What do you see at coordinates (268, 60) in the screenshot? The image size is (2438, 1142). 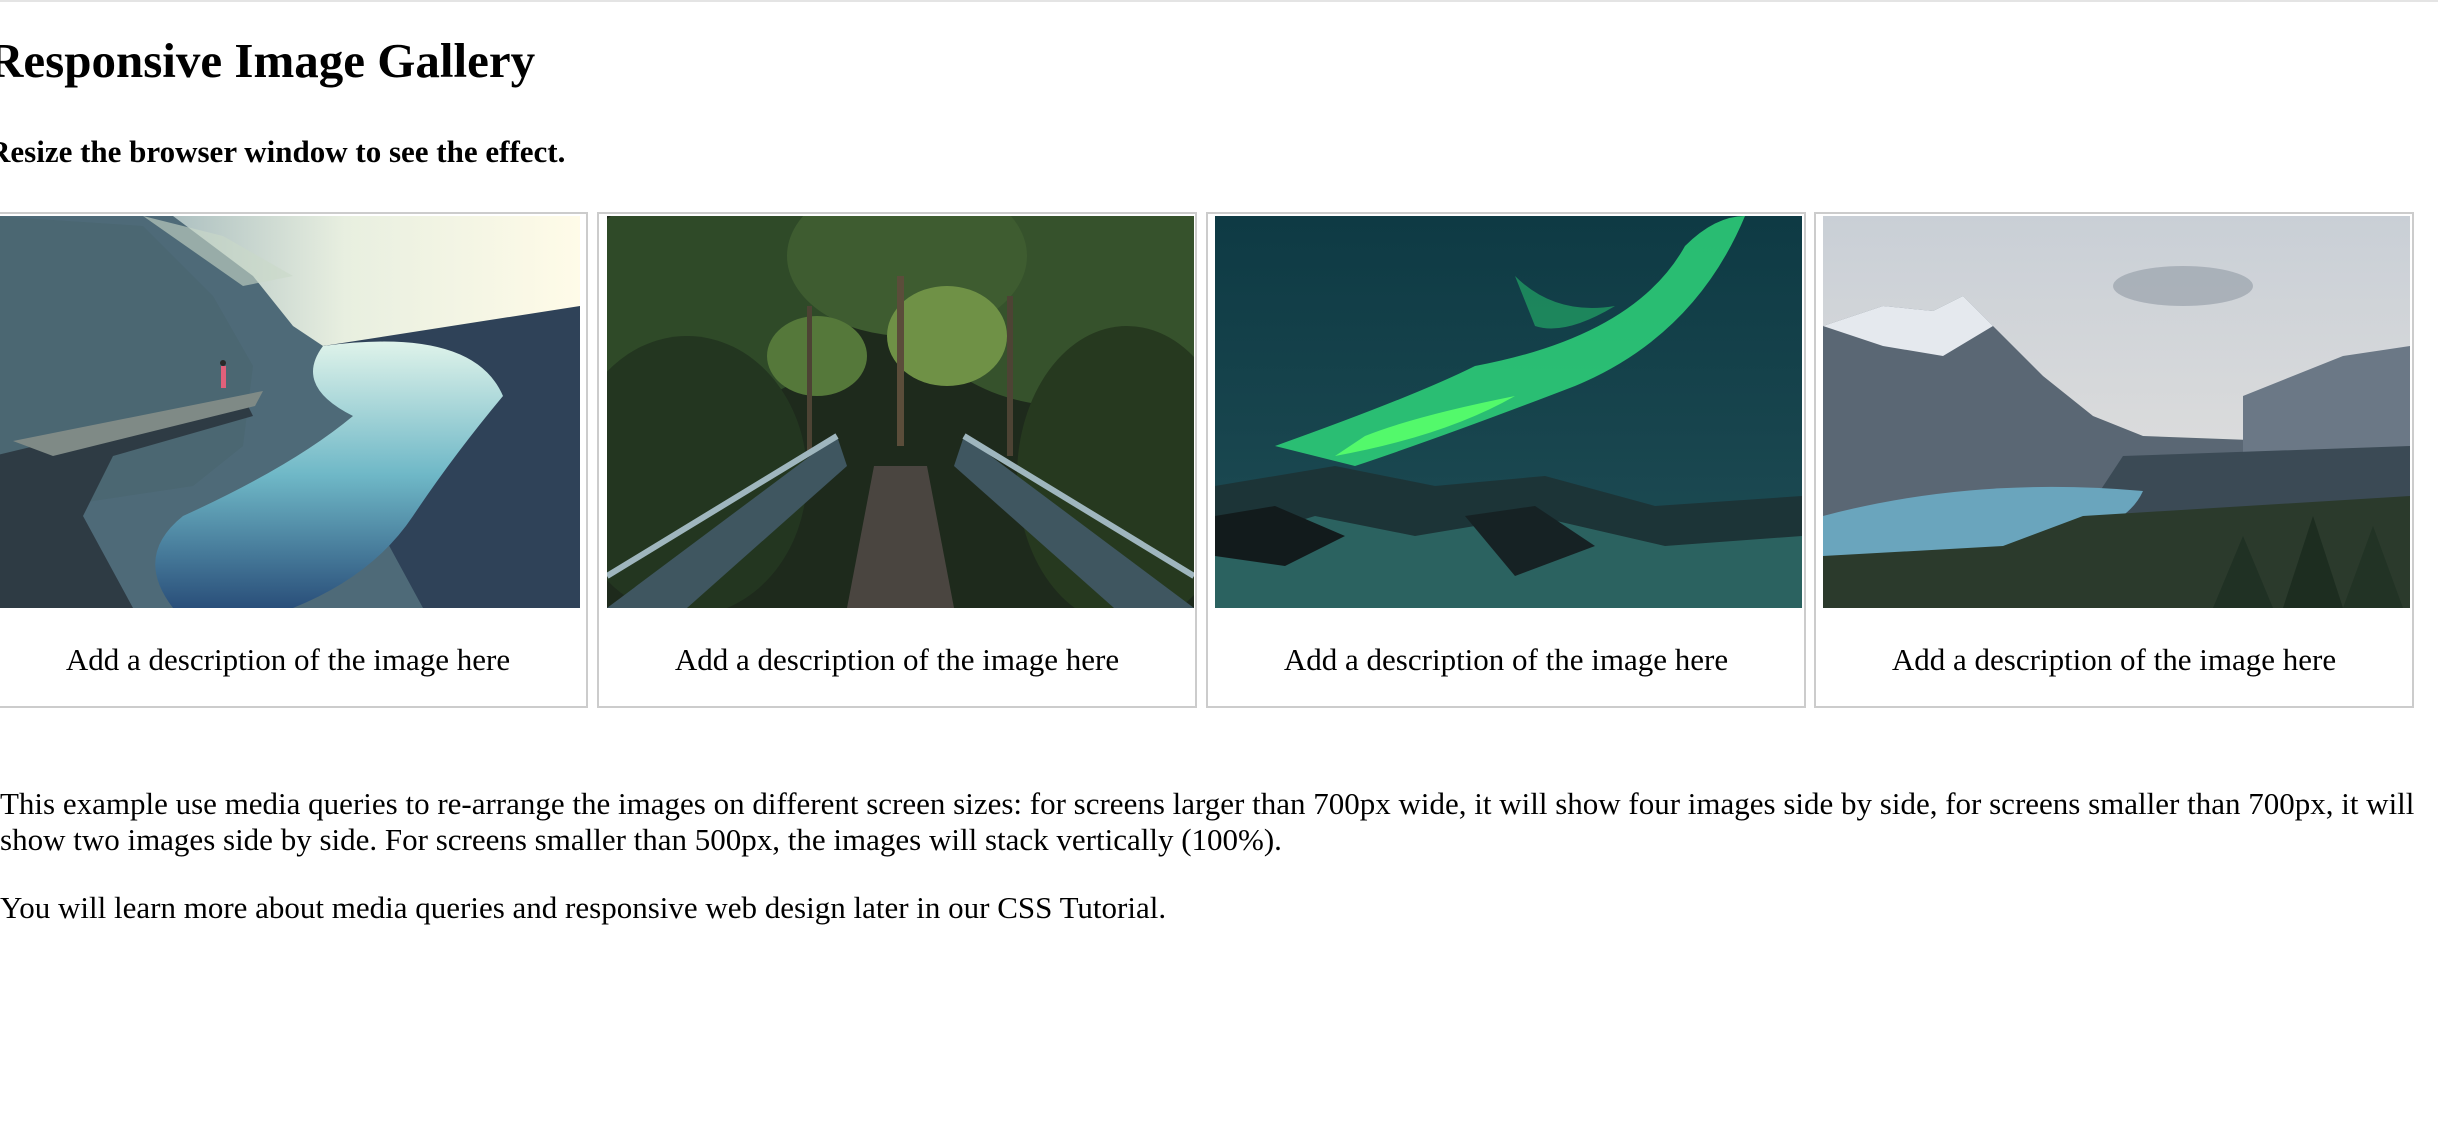 I see `page-title: Responsive Image Gallery` at bounding box center [268, 60].